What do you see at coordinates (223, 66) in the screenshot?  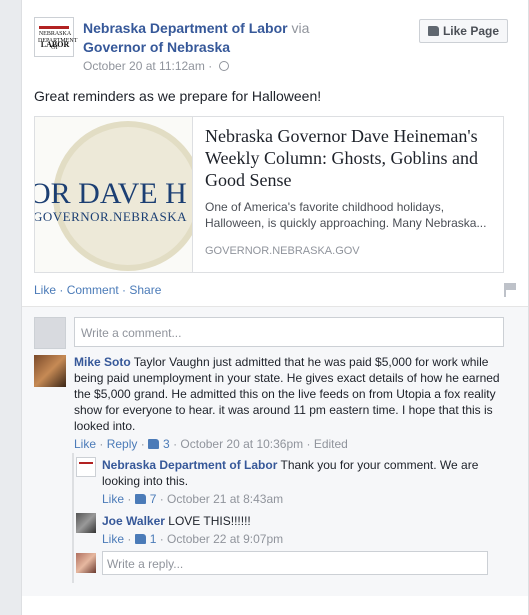 I see `globe-icon` at bounding box center [223, 66].